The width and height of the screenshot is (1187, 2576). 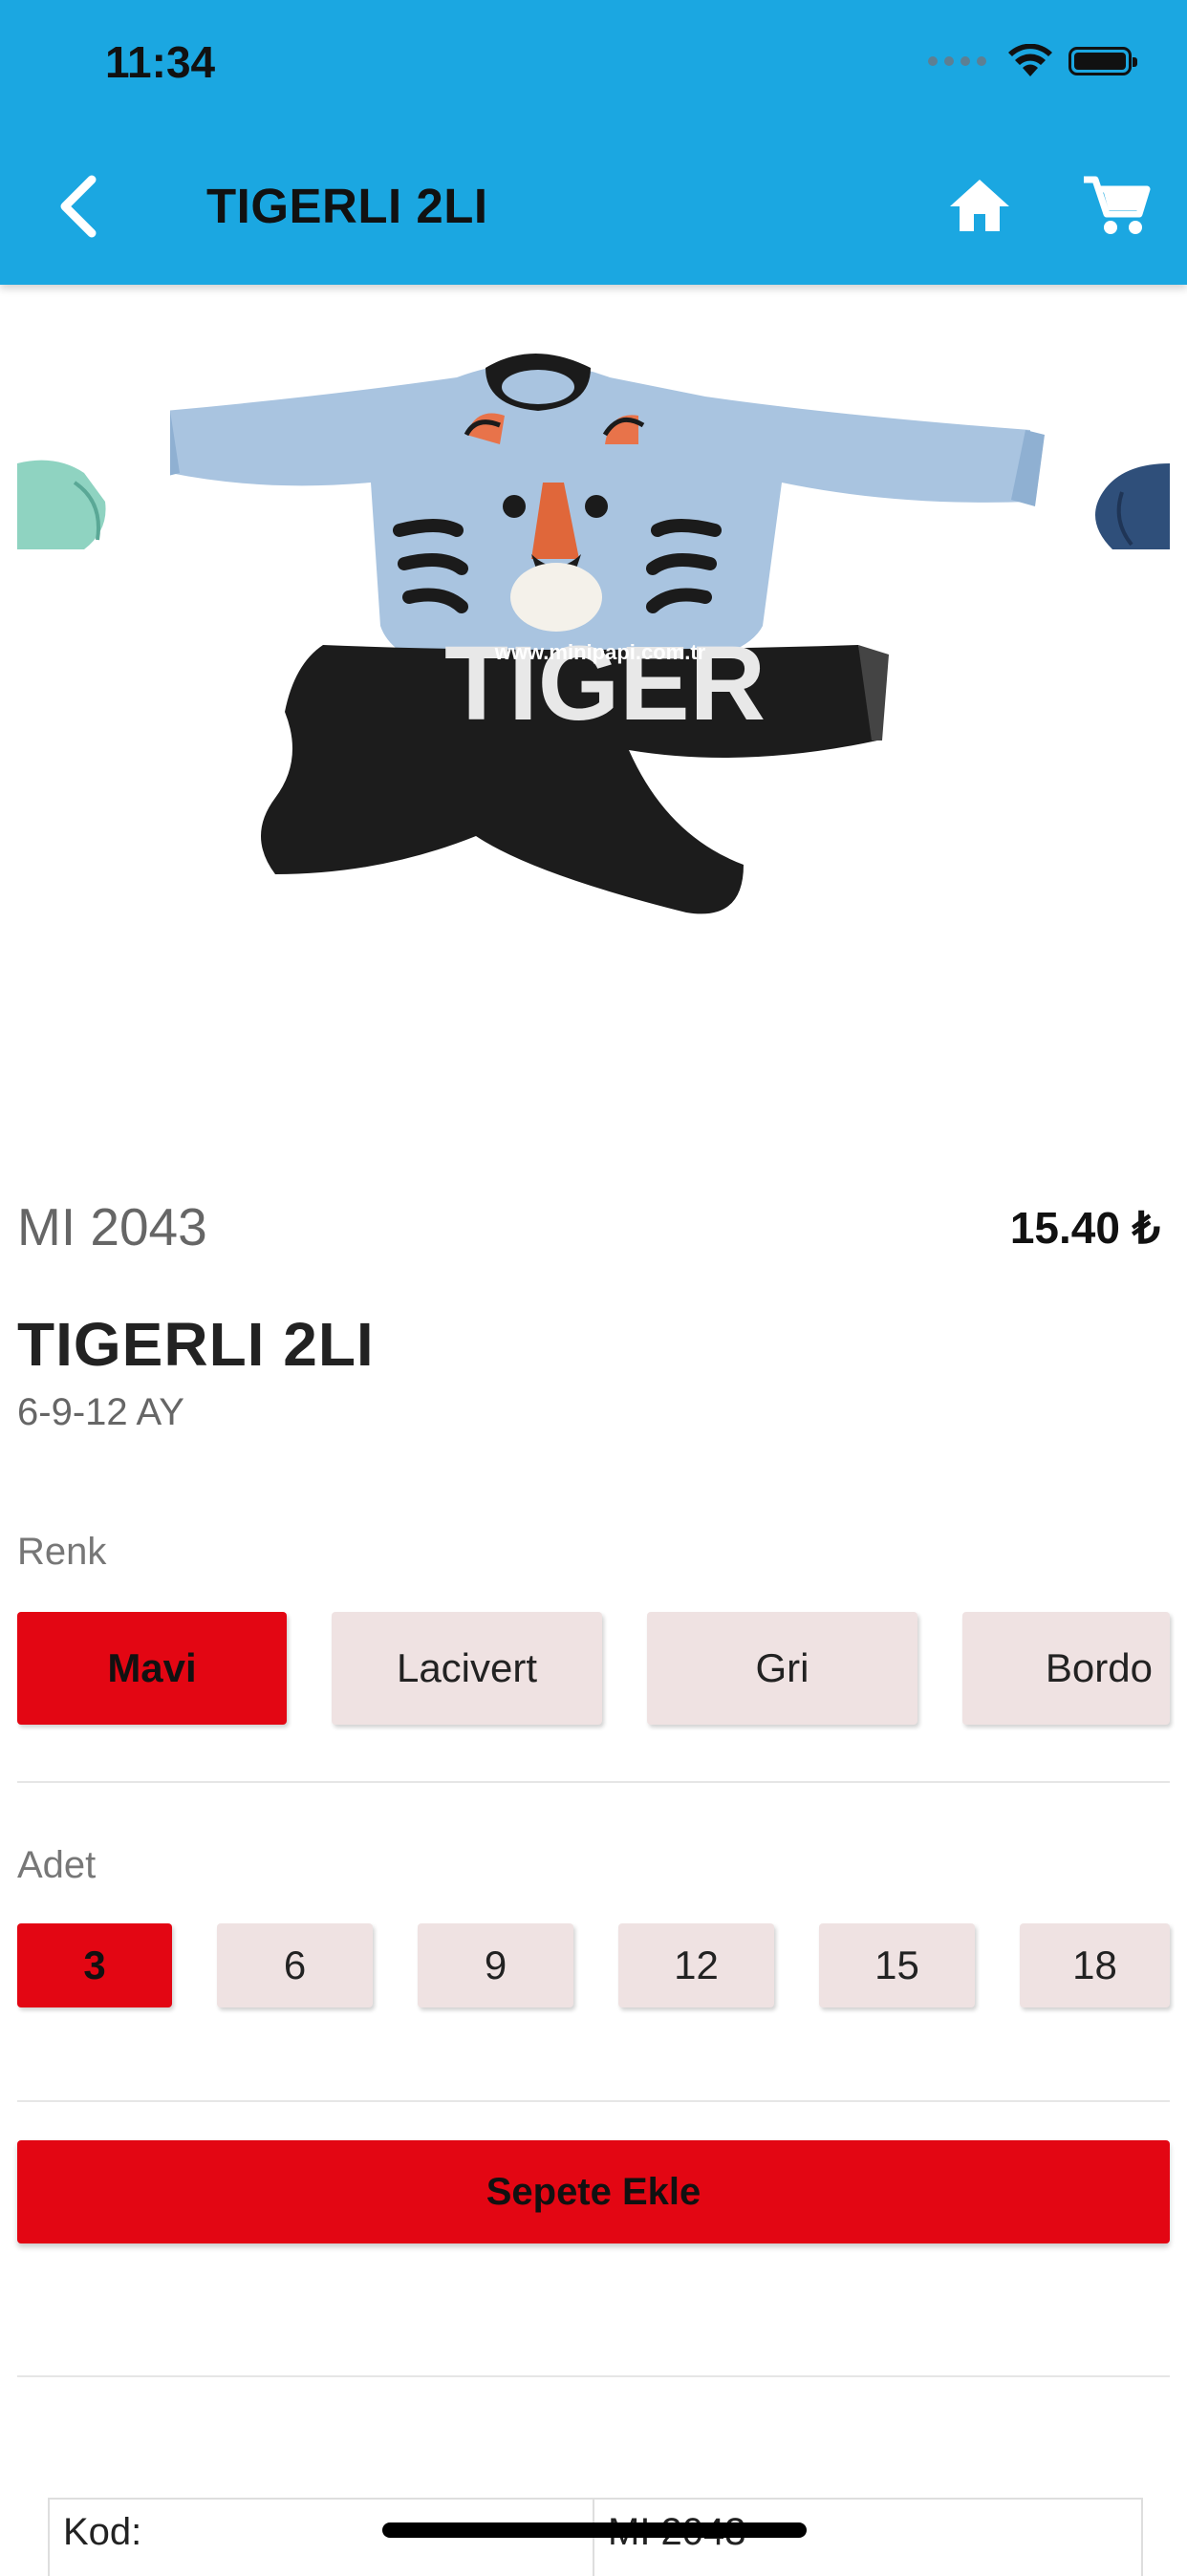 What do you see at coordinates (152, 1668) in the screenshot?
I see `color-option-mavi: Mavi` at bounding box center [152, 1668].